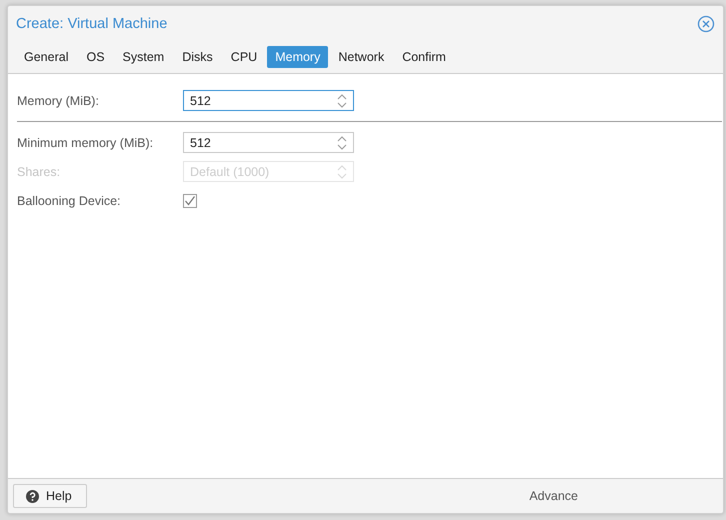 This screenshot has height=520, width=726. What do you see at coordinates (92, 24) in the screenshot?
I see `window-title: Create: Virtual Machine` at bounding box center [92, 24].